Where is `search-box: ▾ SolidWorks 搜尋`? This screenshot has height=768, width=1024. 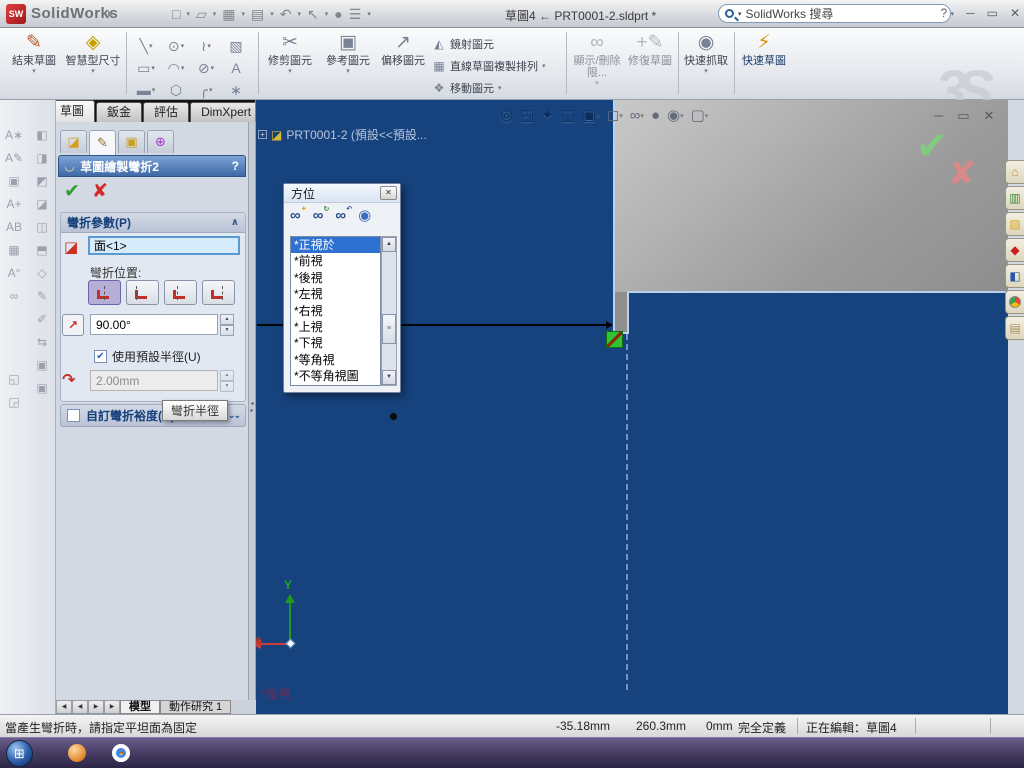 search-box: ▾ SolidWorks 搜尋 is located at coordinates (834, 13).